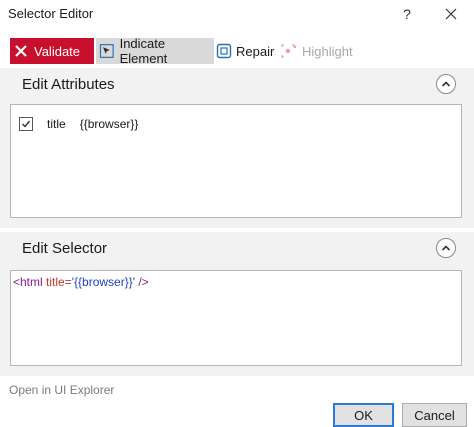 This screenshot has height=427, width=474. I want to click on indicate-cursor-icon, so click(106, 51).